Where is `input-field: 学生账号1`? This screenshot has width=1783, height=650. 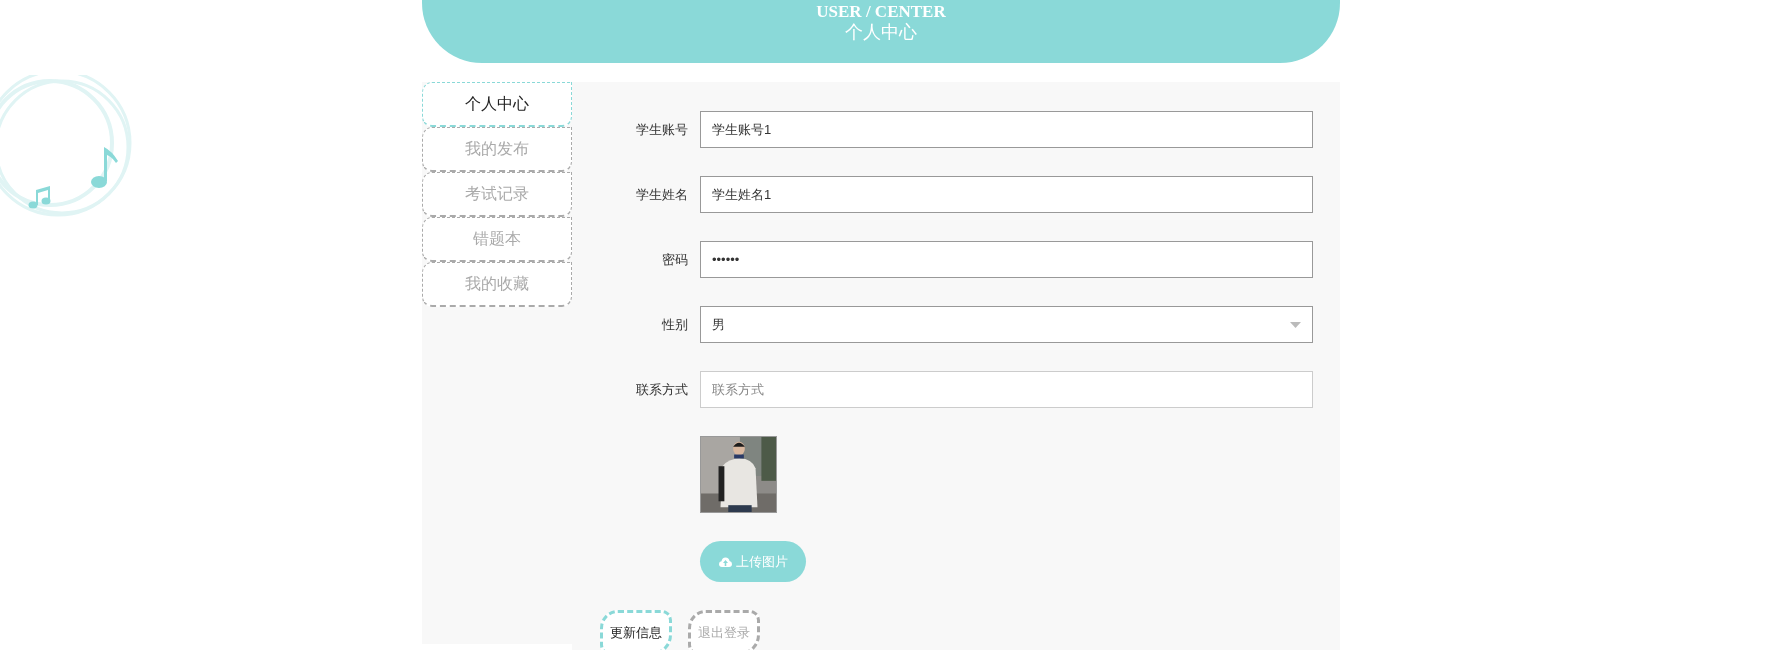
input-field: 学生账号1 is located at coordinates (1006, 129).